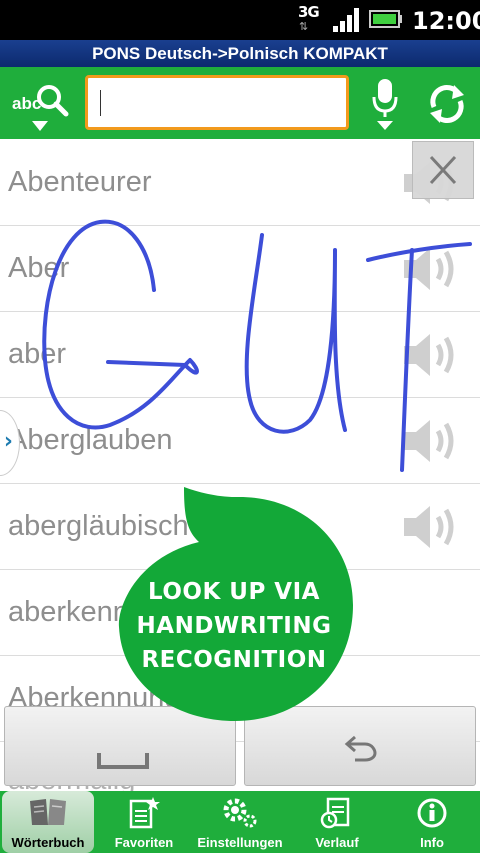  What do you see at coordinates (240, 183) in the screenshot?
I see `list-item: Abenteurer` at bounding box center [240, 183].